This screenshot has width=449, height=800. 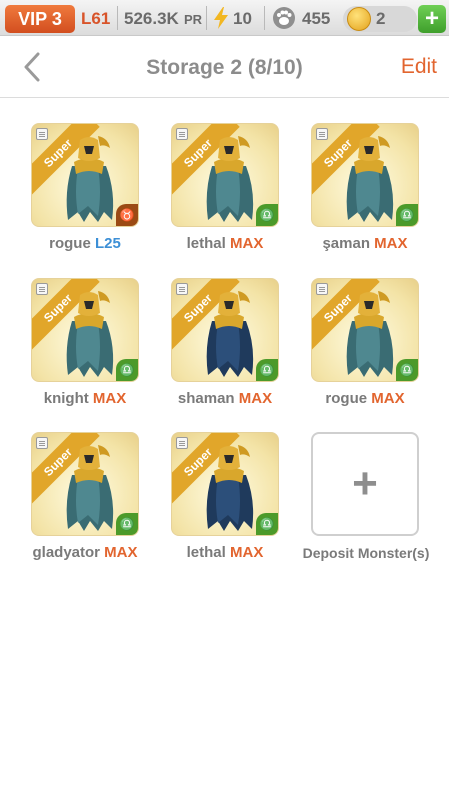 What do you see at coordinates (346, 243) in the screenshot?
I see `monster-name: şaman` at bounding box center [346, 243].